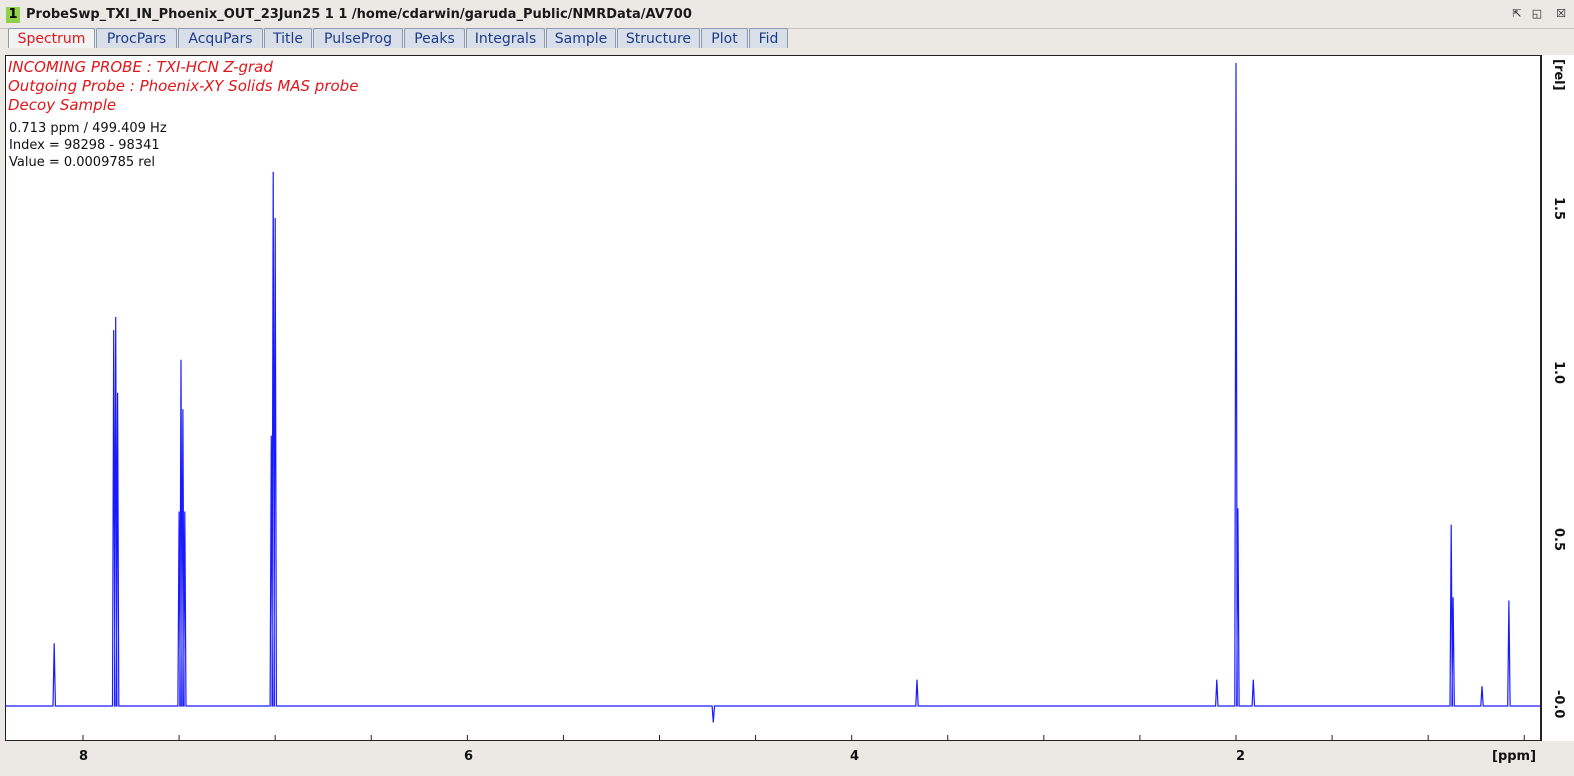 This screenshot has width=1574, height=776. Describe the element at coordinates (84, 145) in the screenshot. I see `cursor-index: Index = 98298 - 98341` at that location.